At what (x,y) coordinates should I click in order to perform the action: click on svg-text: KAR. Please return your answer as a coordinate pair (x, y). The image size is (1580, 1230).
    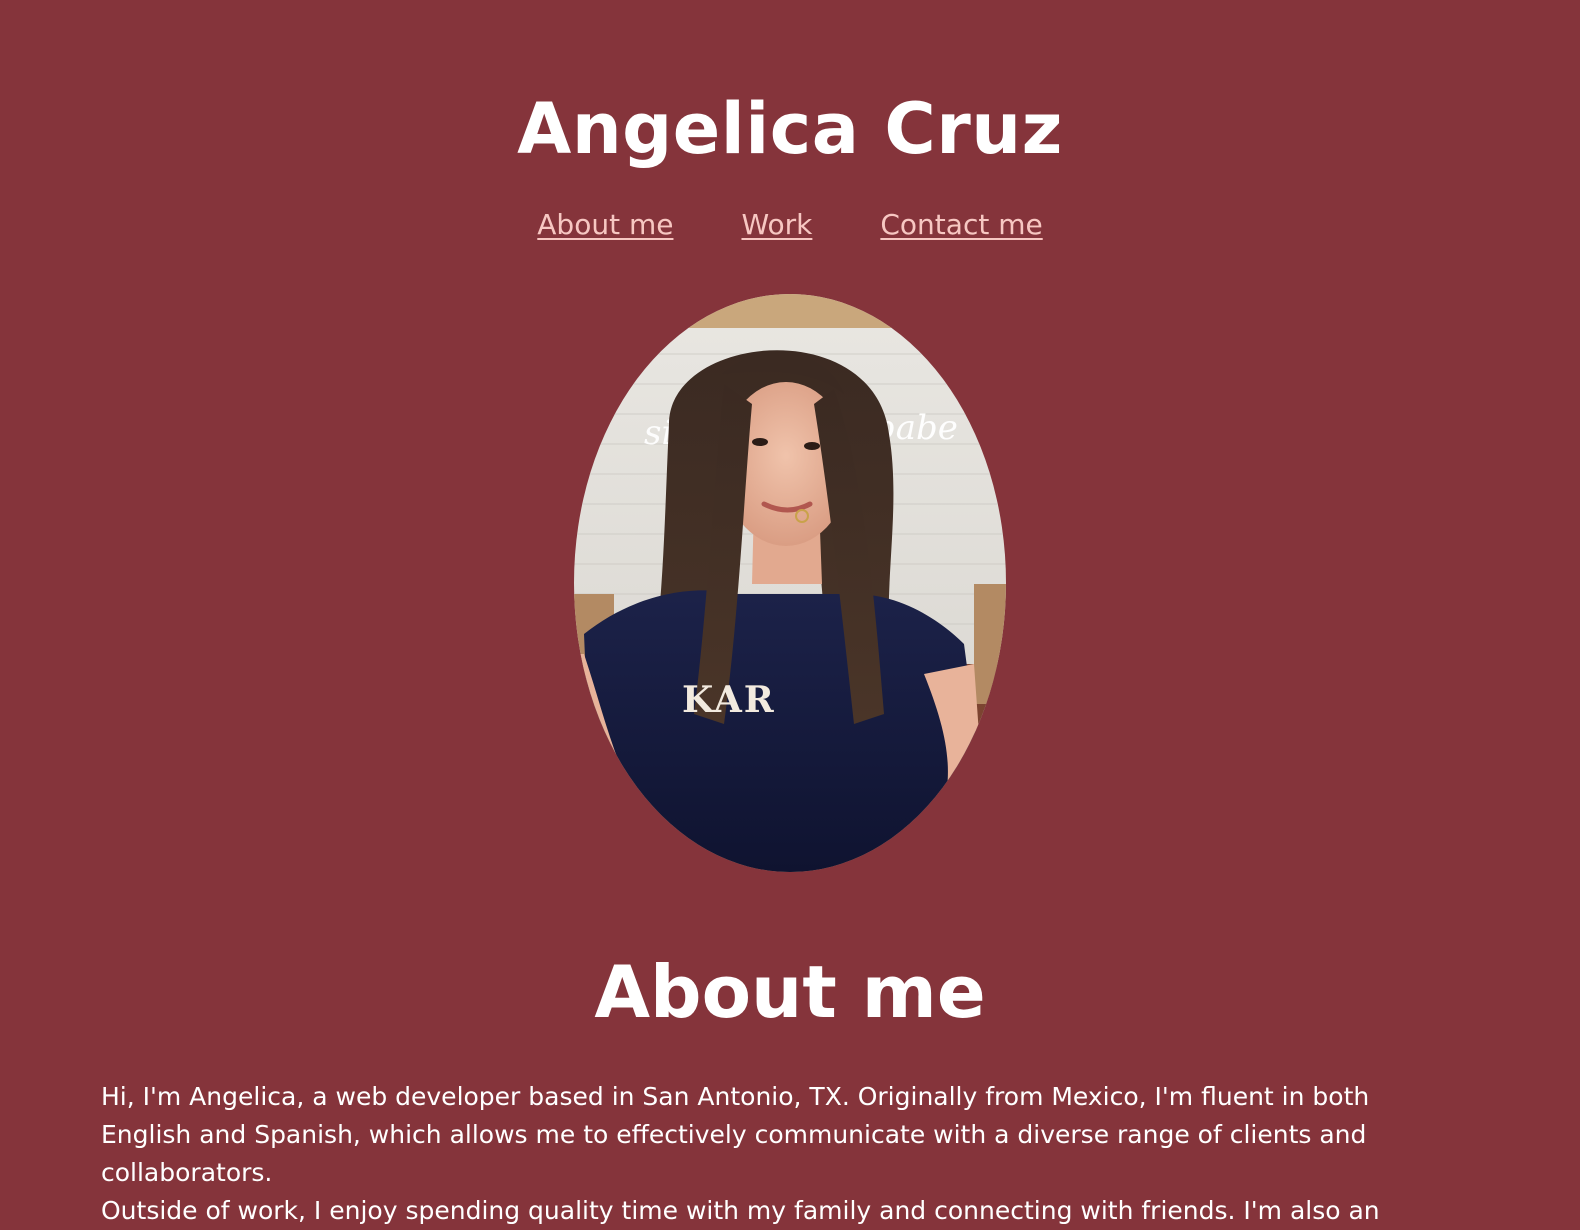
    Looking at the image, I should click on (729, 700).